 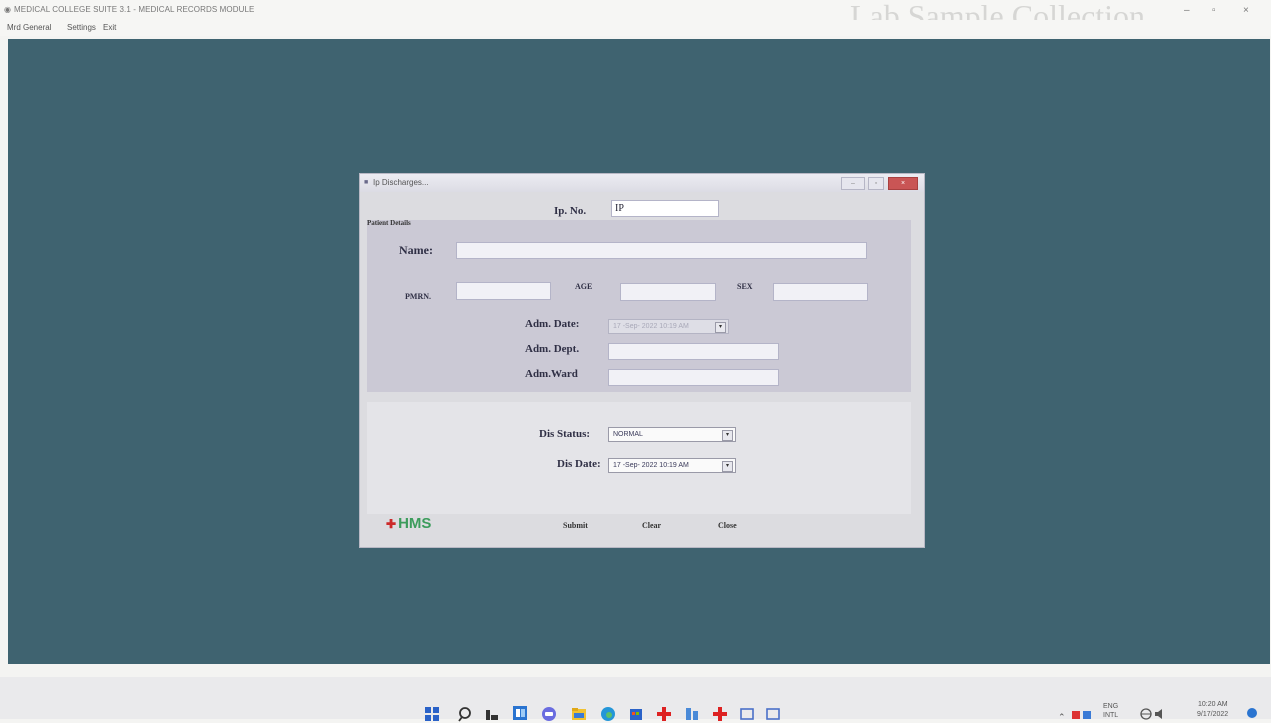 I want to click on dis-status-select: NORMAL ▾, so click(x=672, y=434).